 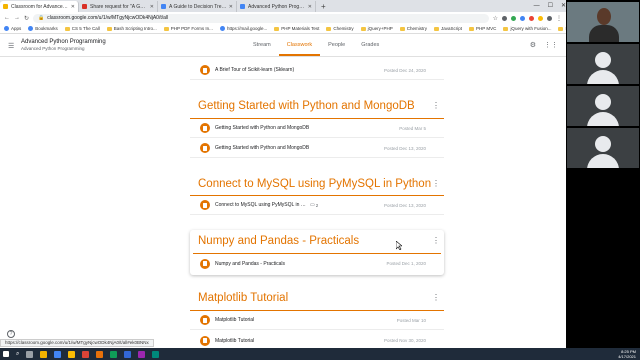 I want to click on bookmark-item: PHP Materials Test, so click(x=296, y=28).